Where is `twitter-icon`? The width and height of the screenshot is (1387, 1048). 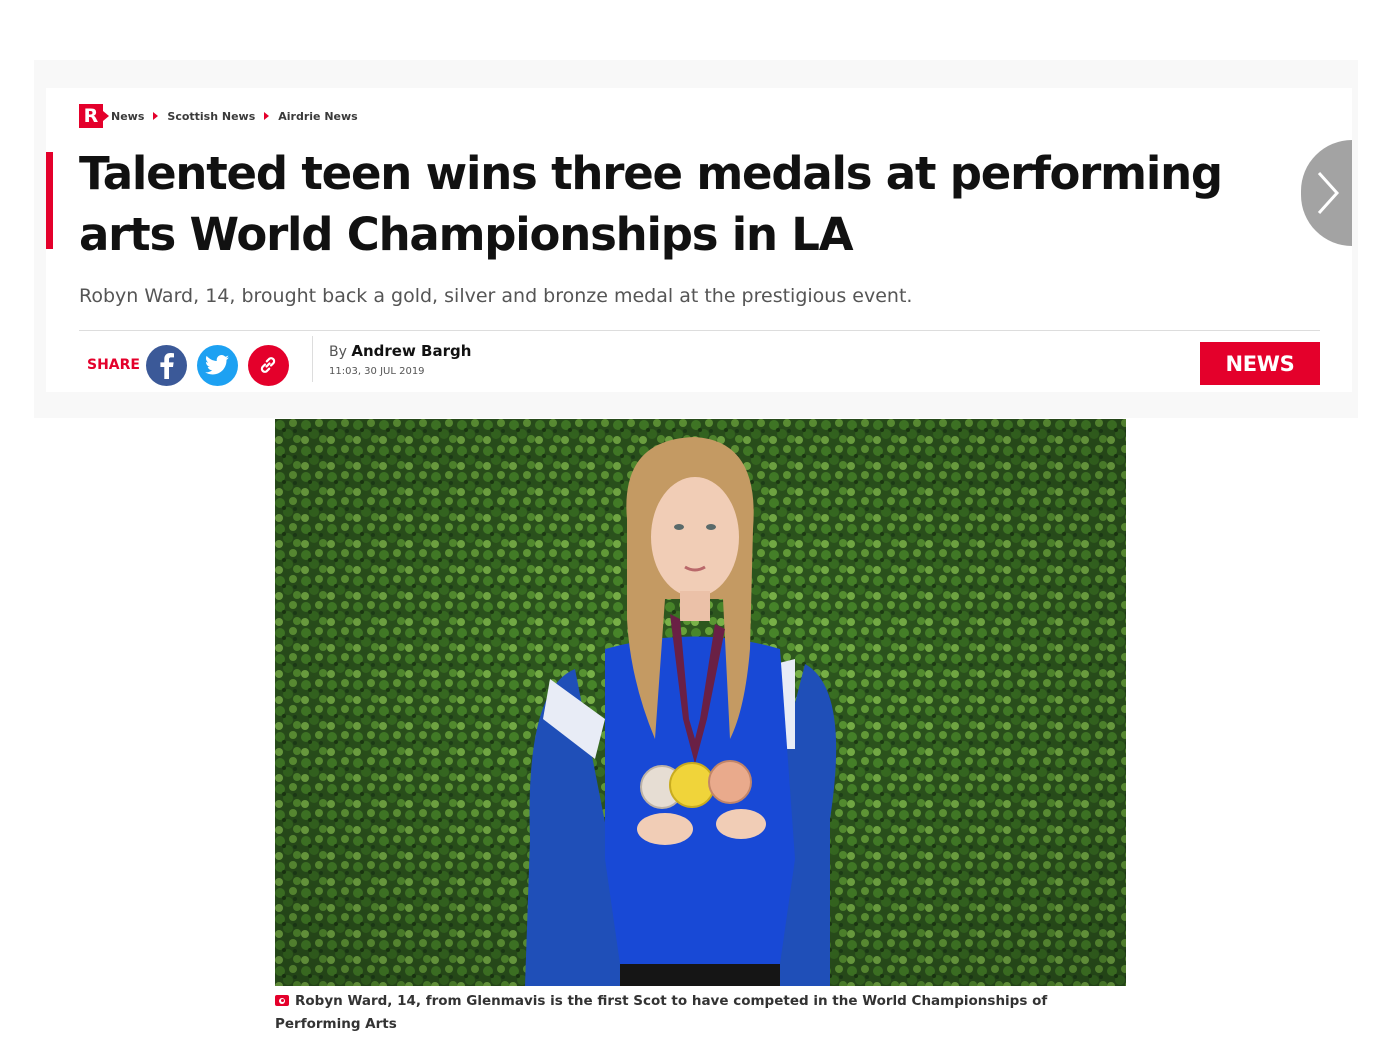
twitter-icon is located at coordinates (217, 365).